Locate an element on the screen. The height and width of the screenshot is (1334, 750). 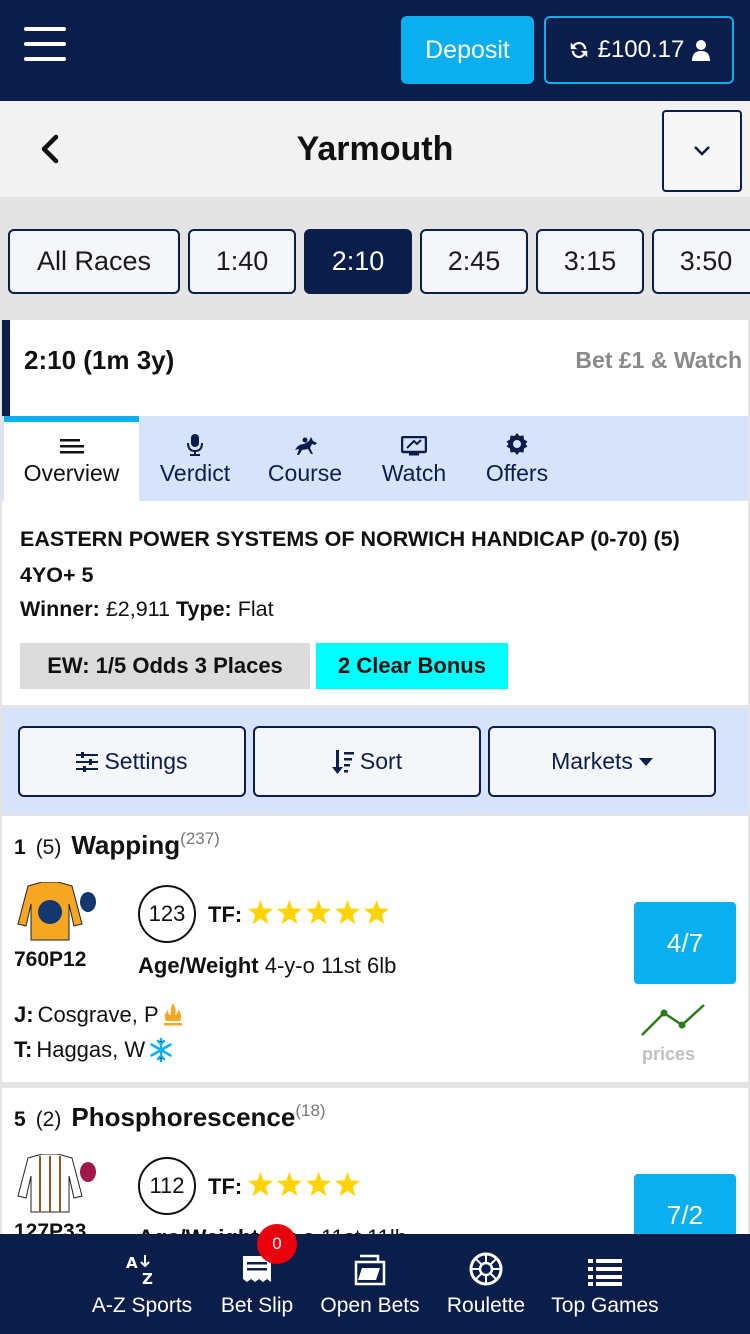
horse-name: Phosphorescence is located at coordinates (183, 1117).